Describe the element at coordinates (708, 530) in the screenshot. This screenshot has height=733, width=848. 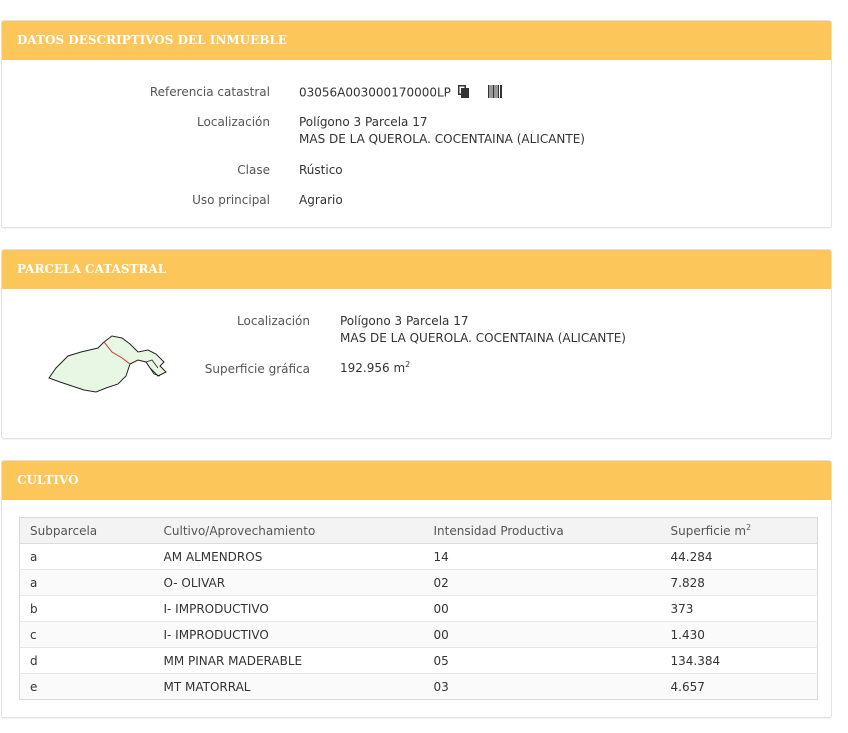
I see `col-superficie-label: Superficie m` at that location.